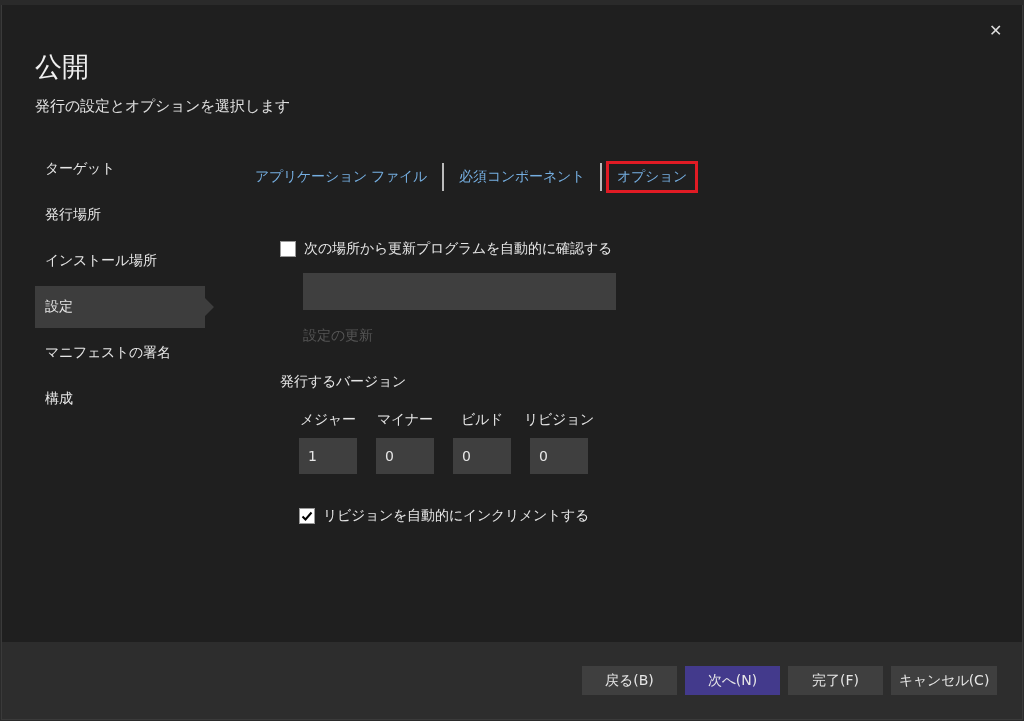 Image resolution: width=1024 pixels, height=721 pixels. Describe the element at coordinates (458, 249) in the screenshot. I see `checkbox-label: 次の場所から更新プログラムを自動的に確認する` at that location.